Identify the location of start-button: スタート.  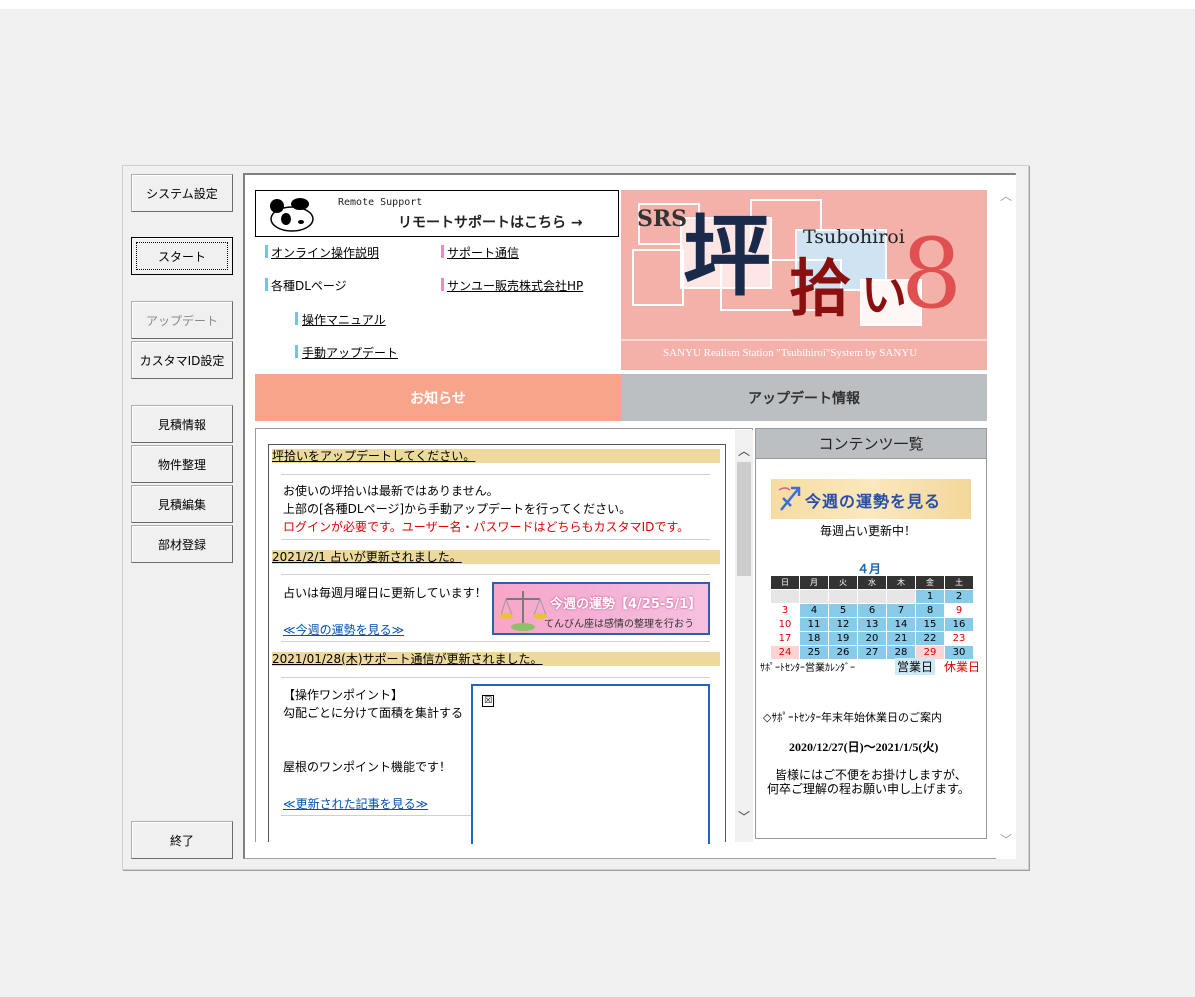
(182, 256).